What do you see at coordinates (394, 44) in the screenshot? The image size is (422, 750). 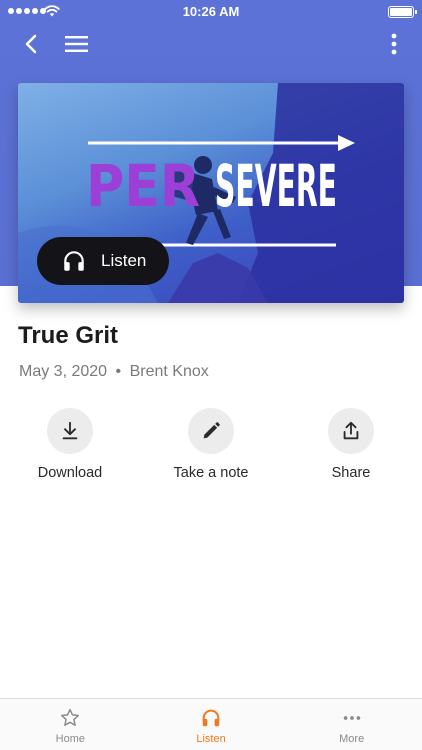 I see `more-vertical-icon` at bounding box center [394, 44].